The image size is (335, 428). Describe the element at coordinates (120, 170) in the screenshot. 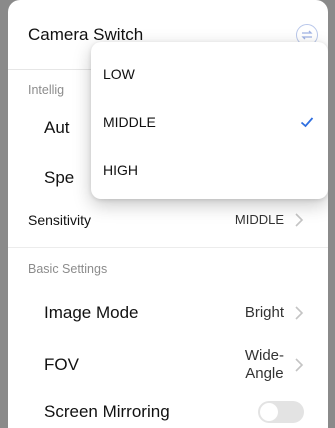

I see `dropdown-option-label: HIGH` at that location.